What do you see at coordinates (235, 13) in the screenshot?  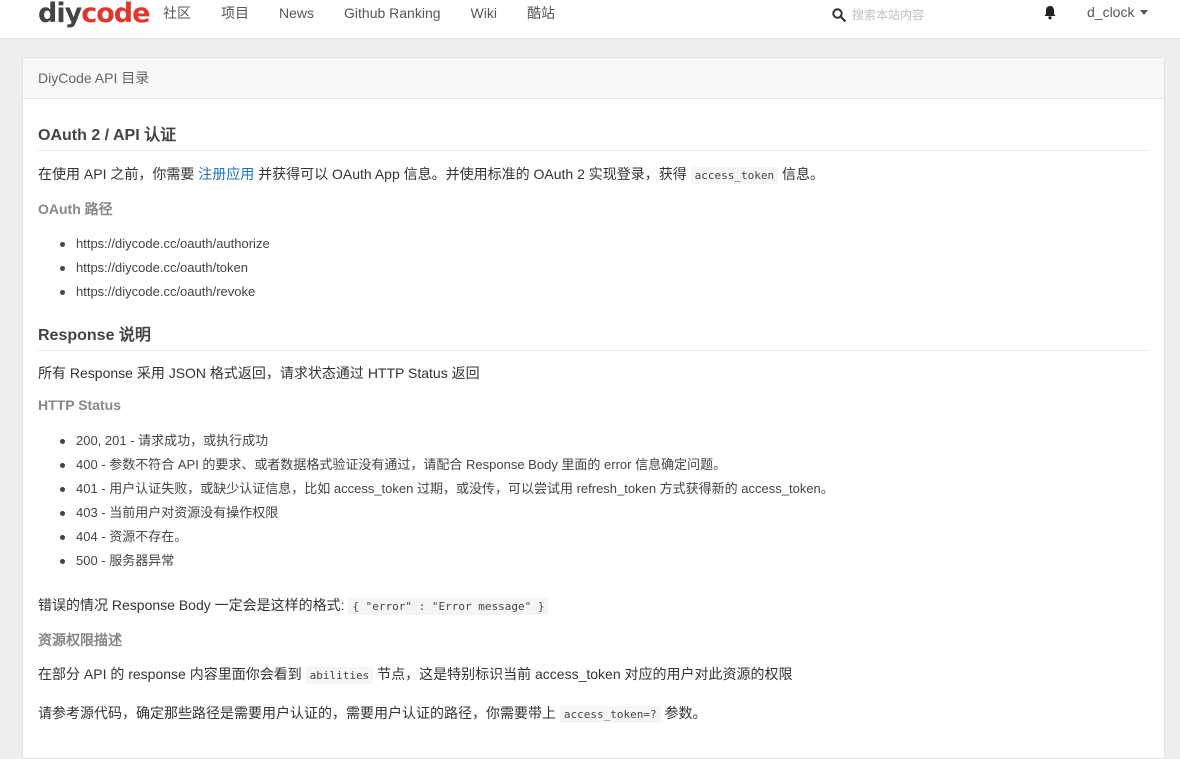 I see `nav-link-projects: 项目` at bounding box center [235, 13].